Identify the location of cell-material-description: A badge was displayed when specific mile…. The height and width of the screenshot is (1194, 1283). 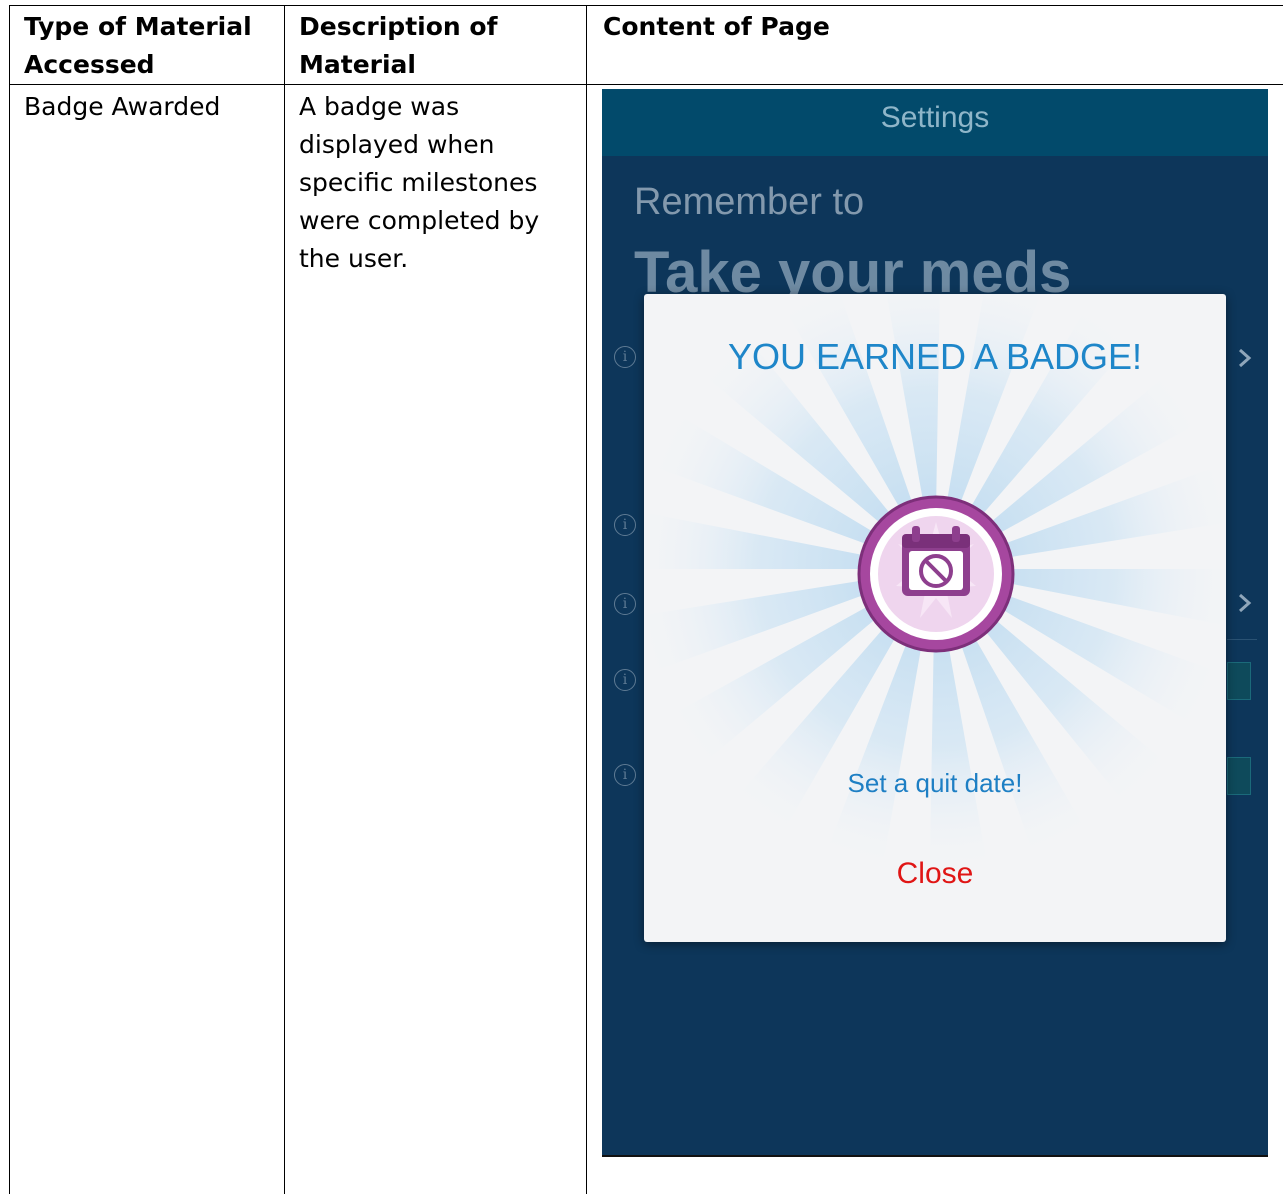
(419, 182).